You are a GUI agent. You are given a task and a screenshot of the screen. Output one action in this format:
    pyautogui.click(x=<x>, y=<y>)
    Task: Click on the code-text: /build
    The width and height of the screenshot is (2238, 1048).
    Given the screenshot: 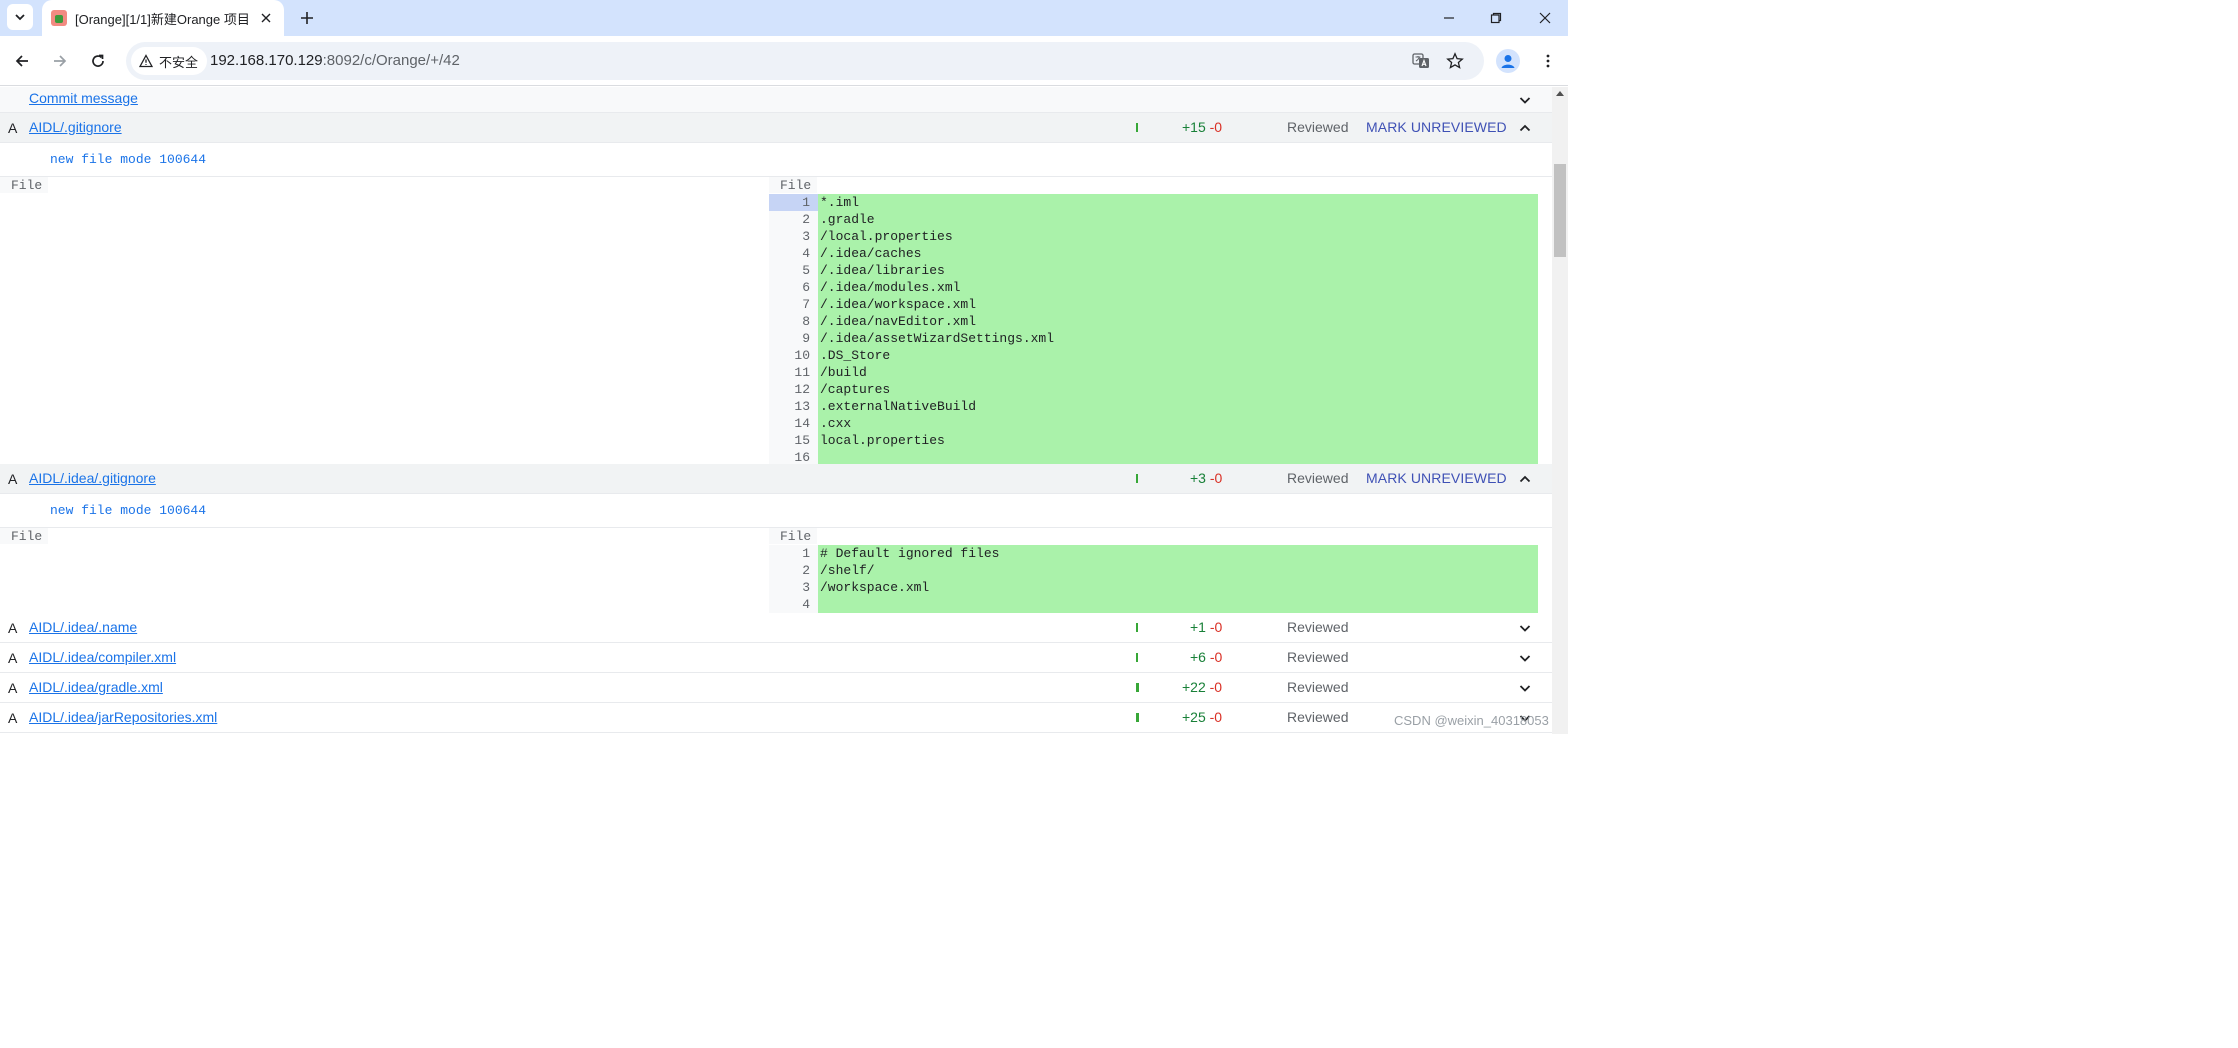 What is the action you would take?
    pyautogui.click(x=843, y=372)
    